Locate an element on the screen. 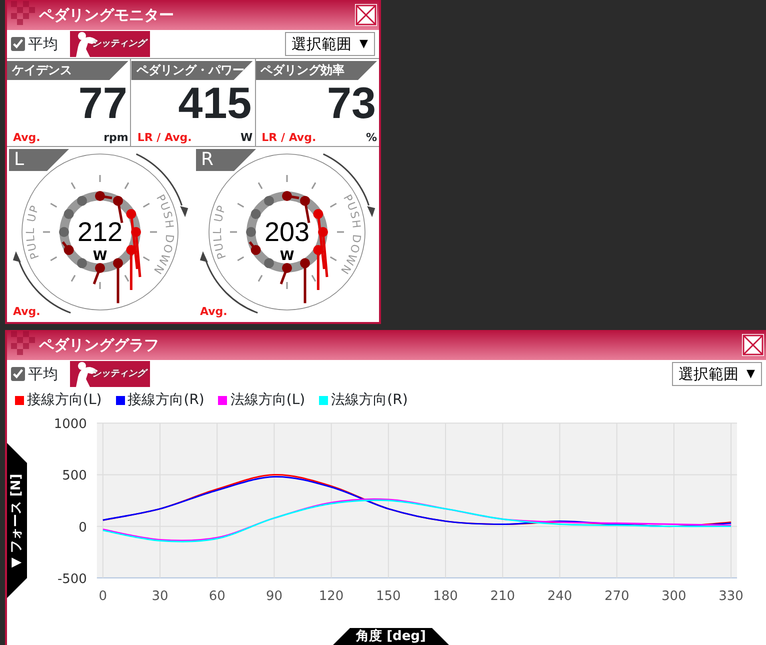  metric-header: ペダリング・パワー is located at coordinates (192, 70).